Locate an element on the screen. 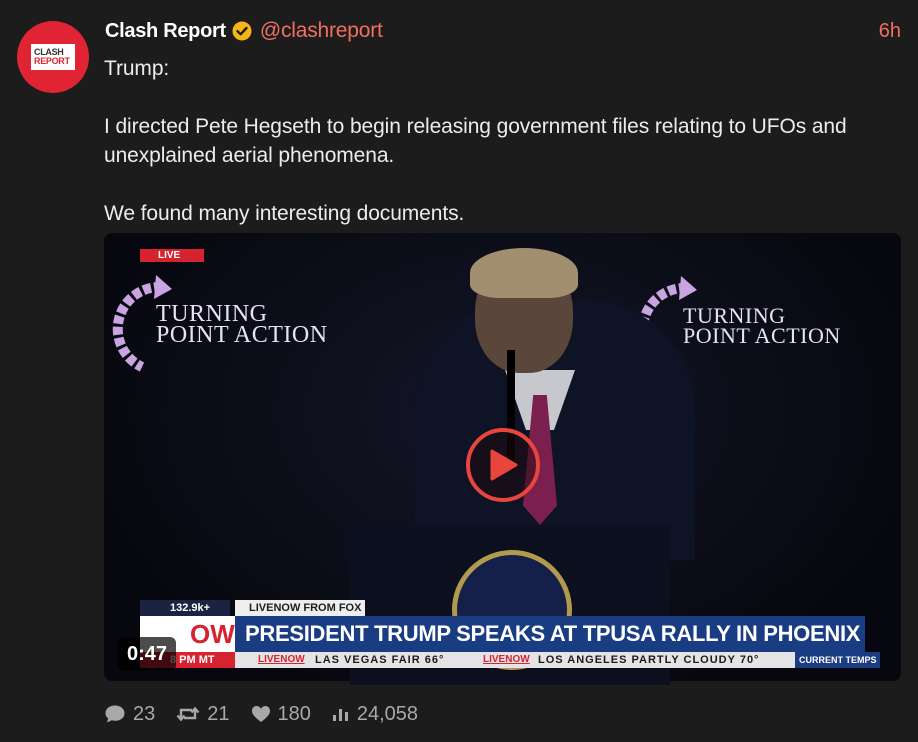 This screenshot has width=918, height=742. chyron-views: 132.9k+ is located at coordinates (185, 608).